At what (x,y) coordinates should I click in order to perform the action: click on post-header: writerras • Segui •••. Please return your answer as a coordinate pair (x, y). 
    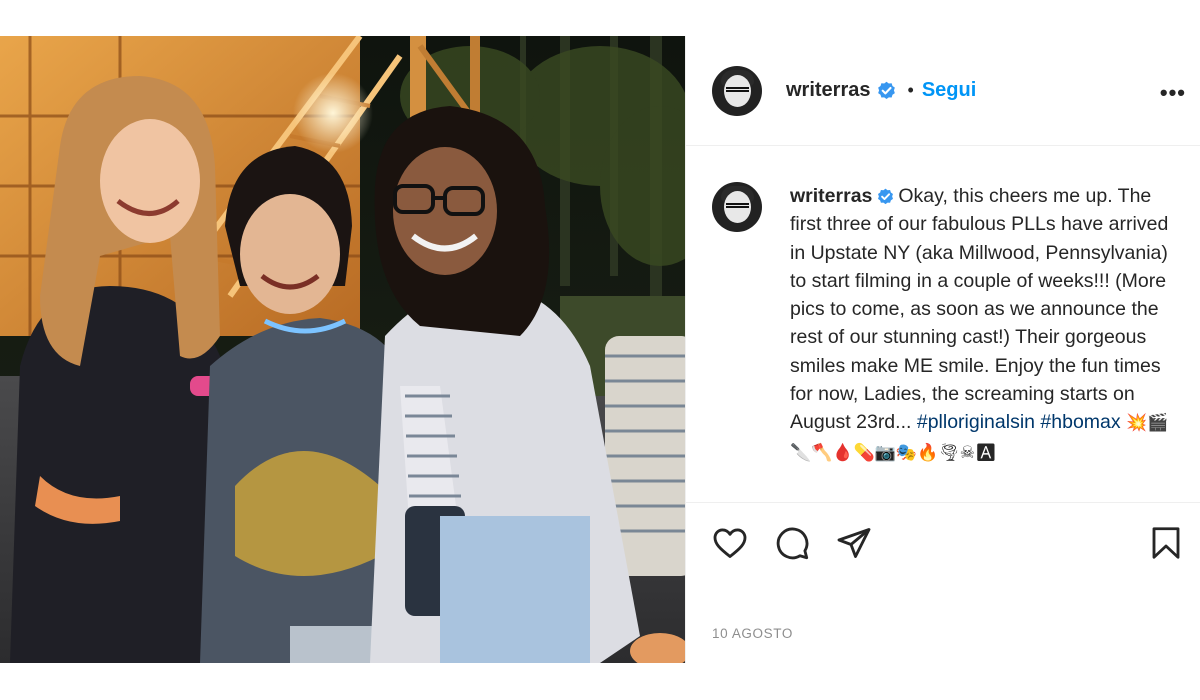
    Looking at the image, I should click on (943, 91).